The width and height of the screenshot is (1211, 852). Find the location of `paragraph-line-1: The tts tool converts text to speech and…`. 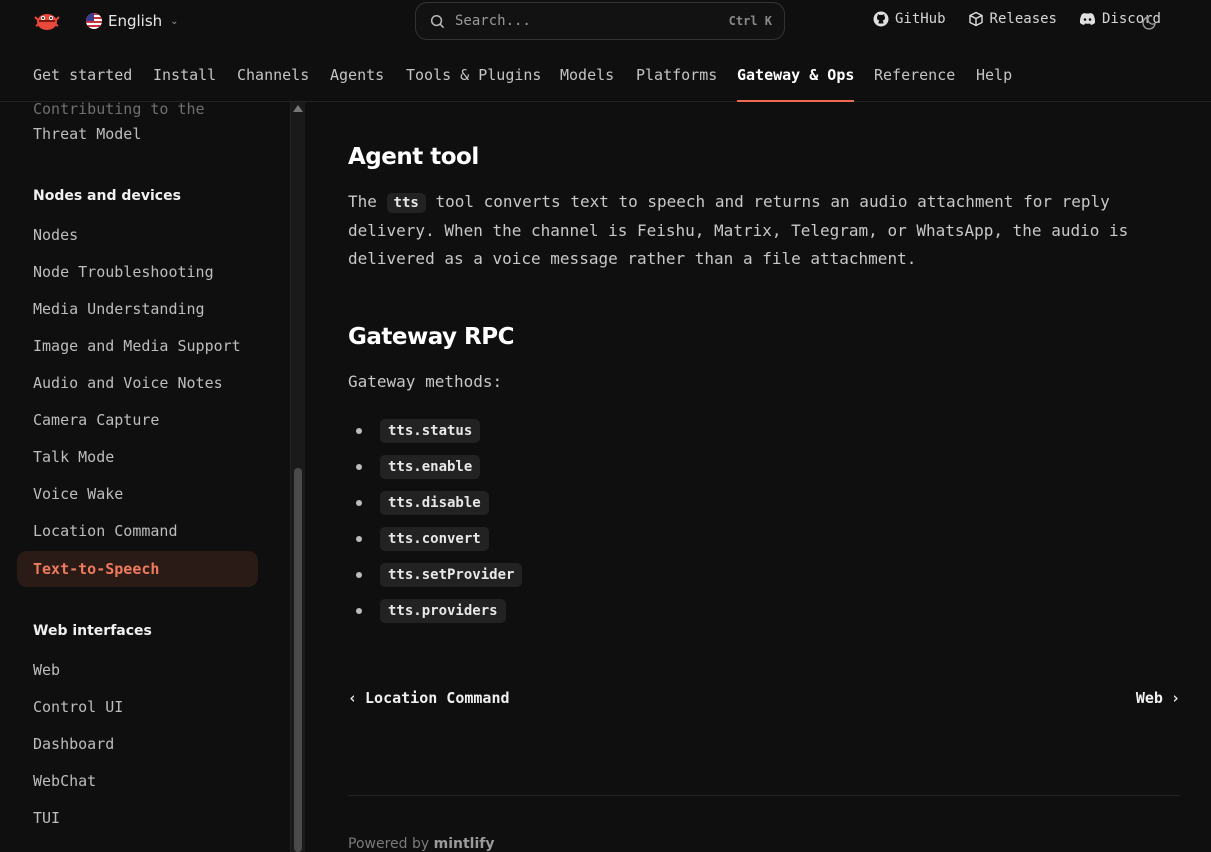

paragraph-line-1: The tts tool converts text to speech and… is located at coordinates (729, 202).